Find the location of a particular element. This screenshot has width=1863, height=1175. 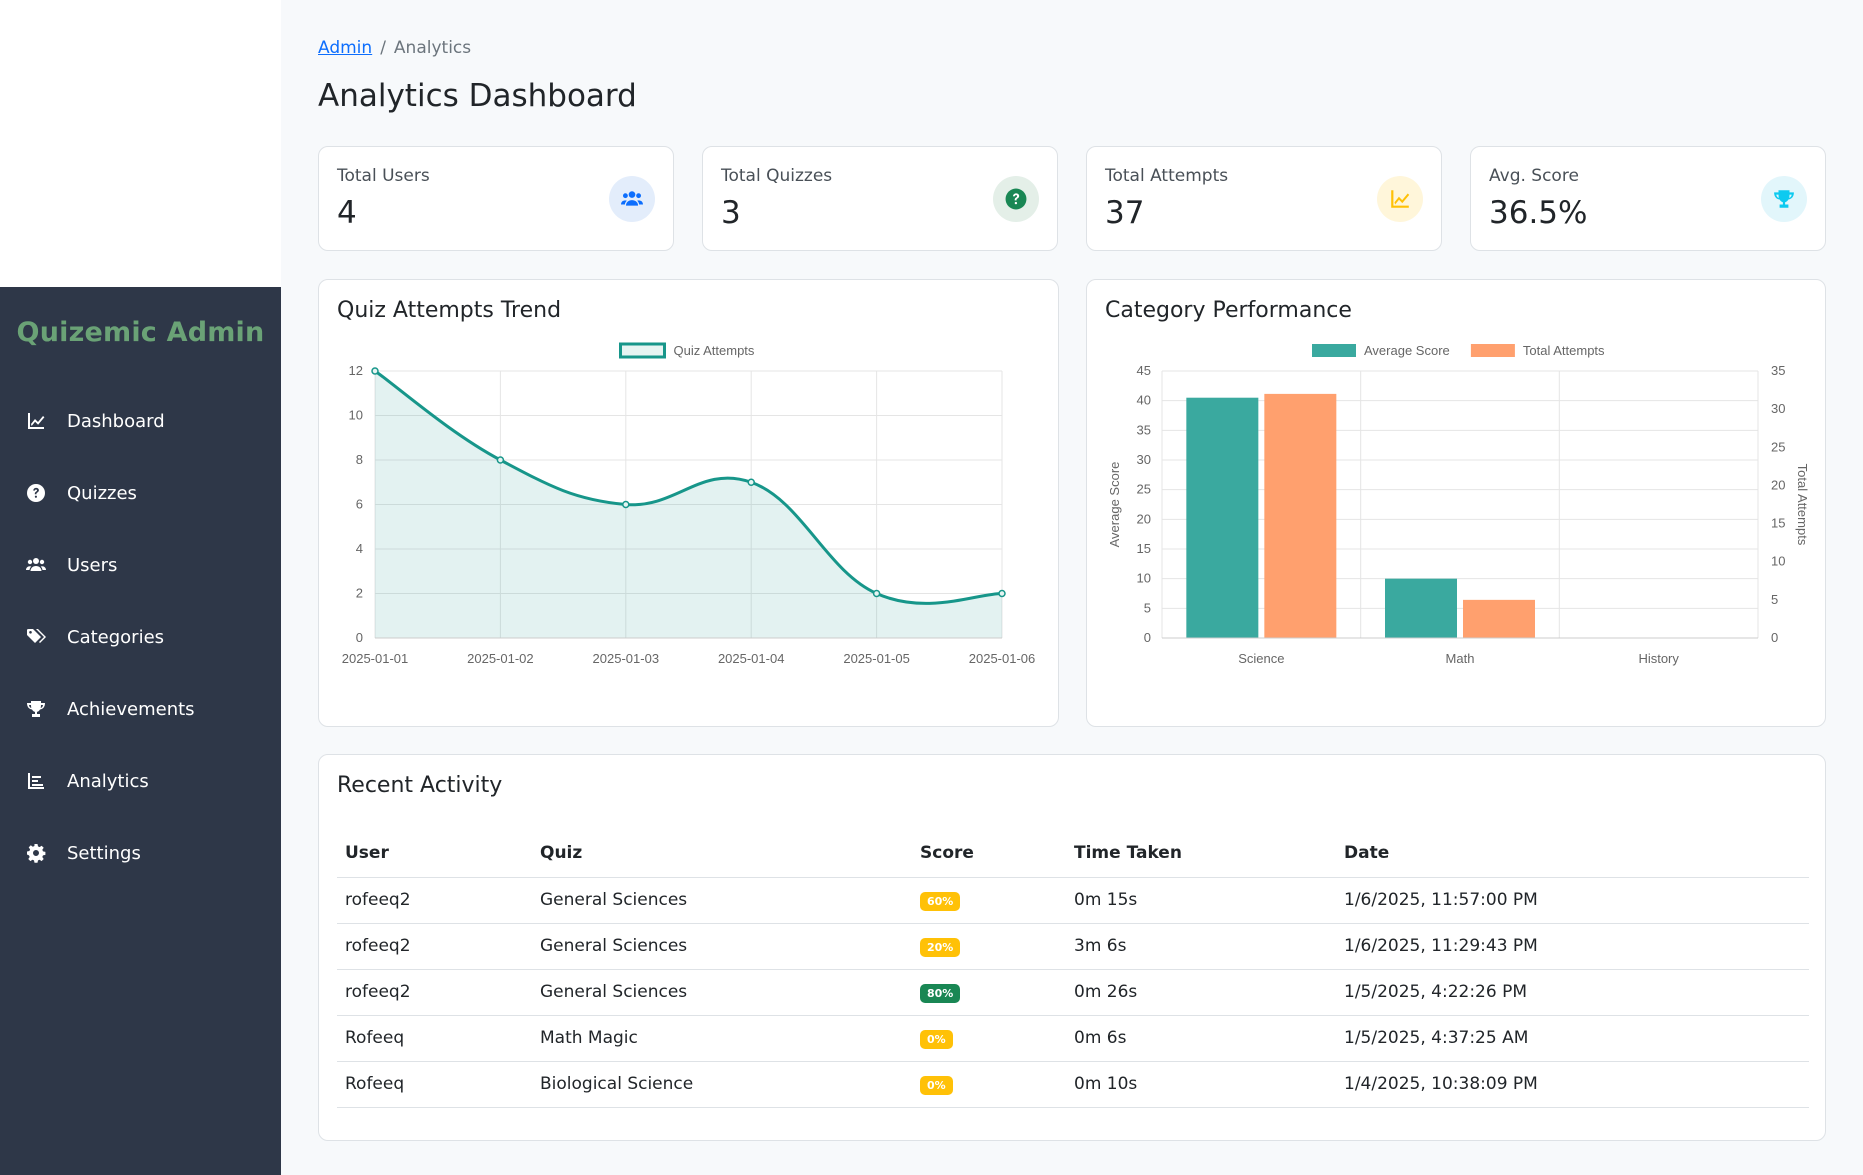

sidebar-item-quizzes: Quizzes is located at coordinates (140, 493).